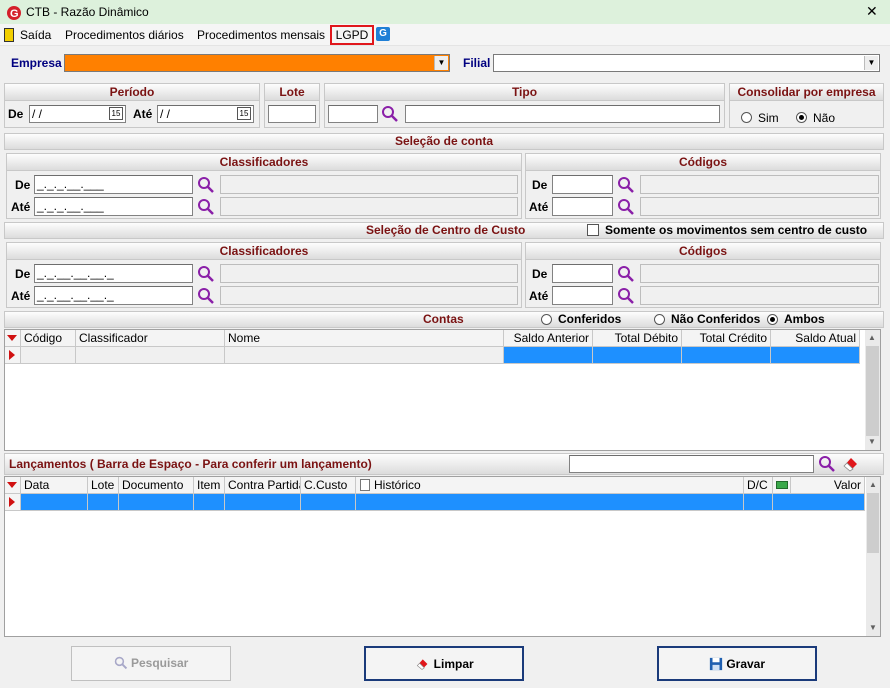 This screenshot has height=688, width=890. Describe the element at coordinates (328, 485) in the screenshot. I see `col-ccusto: C.Custo` at that location.